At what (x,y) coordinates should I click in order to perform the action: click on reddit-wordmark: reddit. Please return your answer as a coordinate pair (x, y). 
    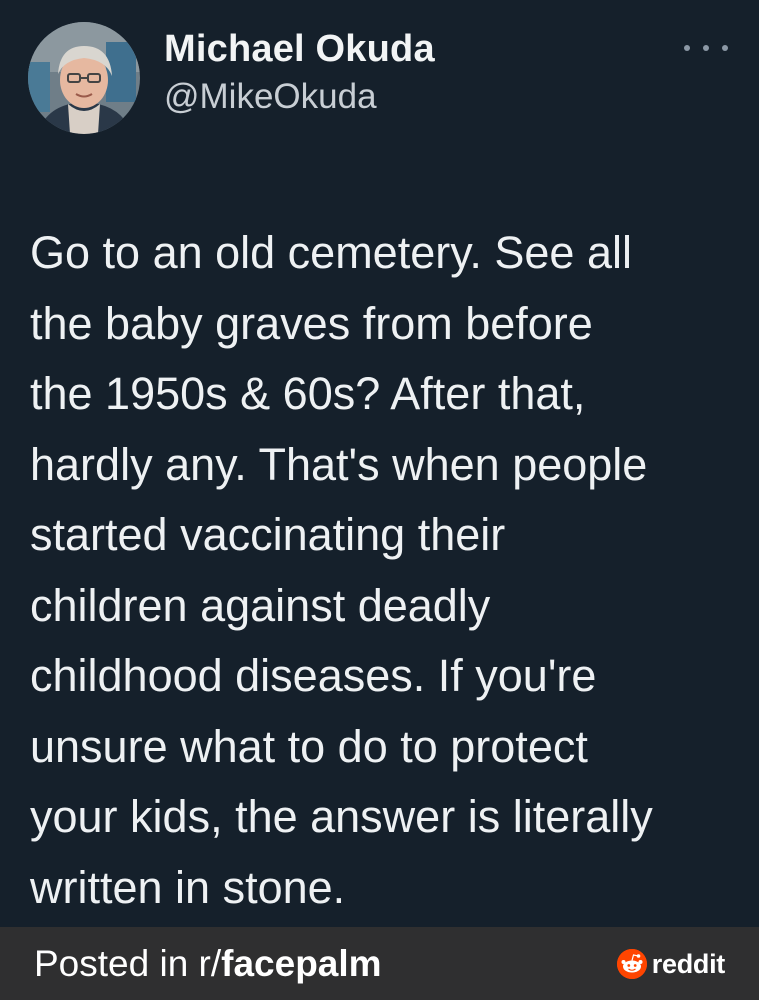
    Looking at the image, I should click on (688, 963).